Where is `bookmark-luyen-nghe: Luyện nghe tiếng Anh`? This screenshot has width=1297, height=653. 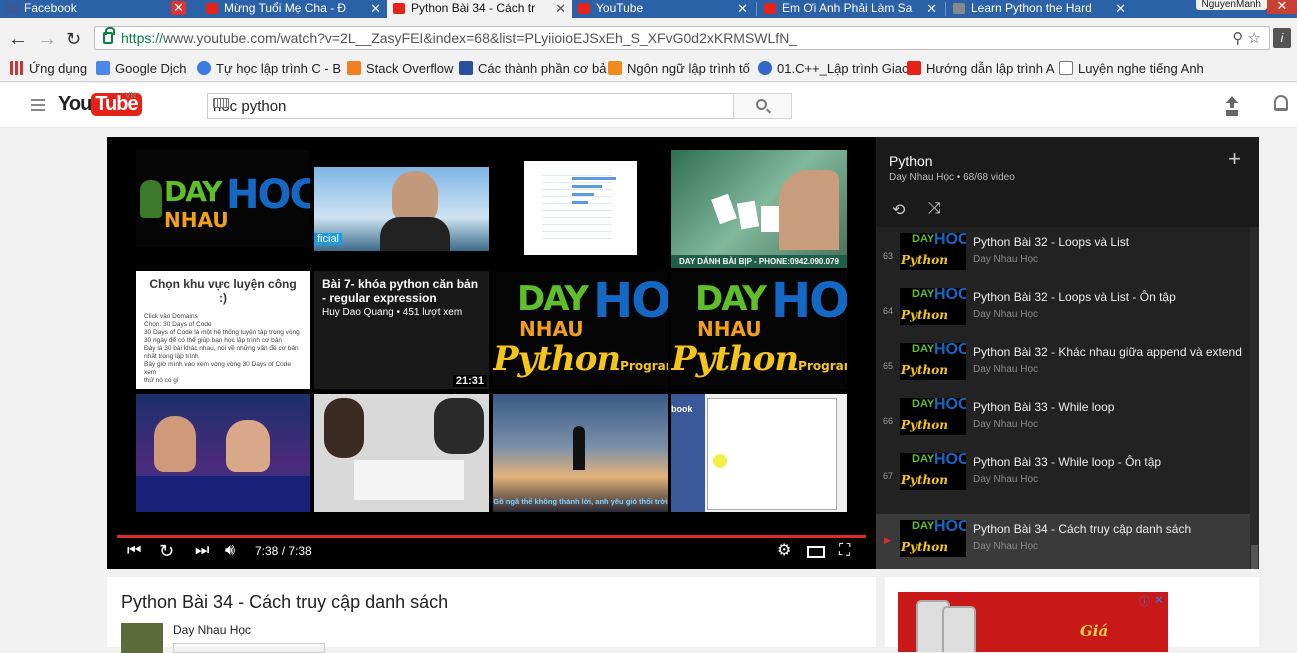 bookmark-luyen-nghe: Luyện nghe tiếng Anh is located at coordinates (1131, 69).